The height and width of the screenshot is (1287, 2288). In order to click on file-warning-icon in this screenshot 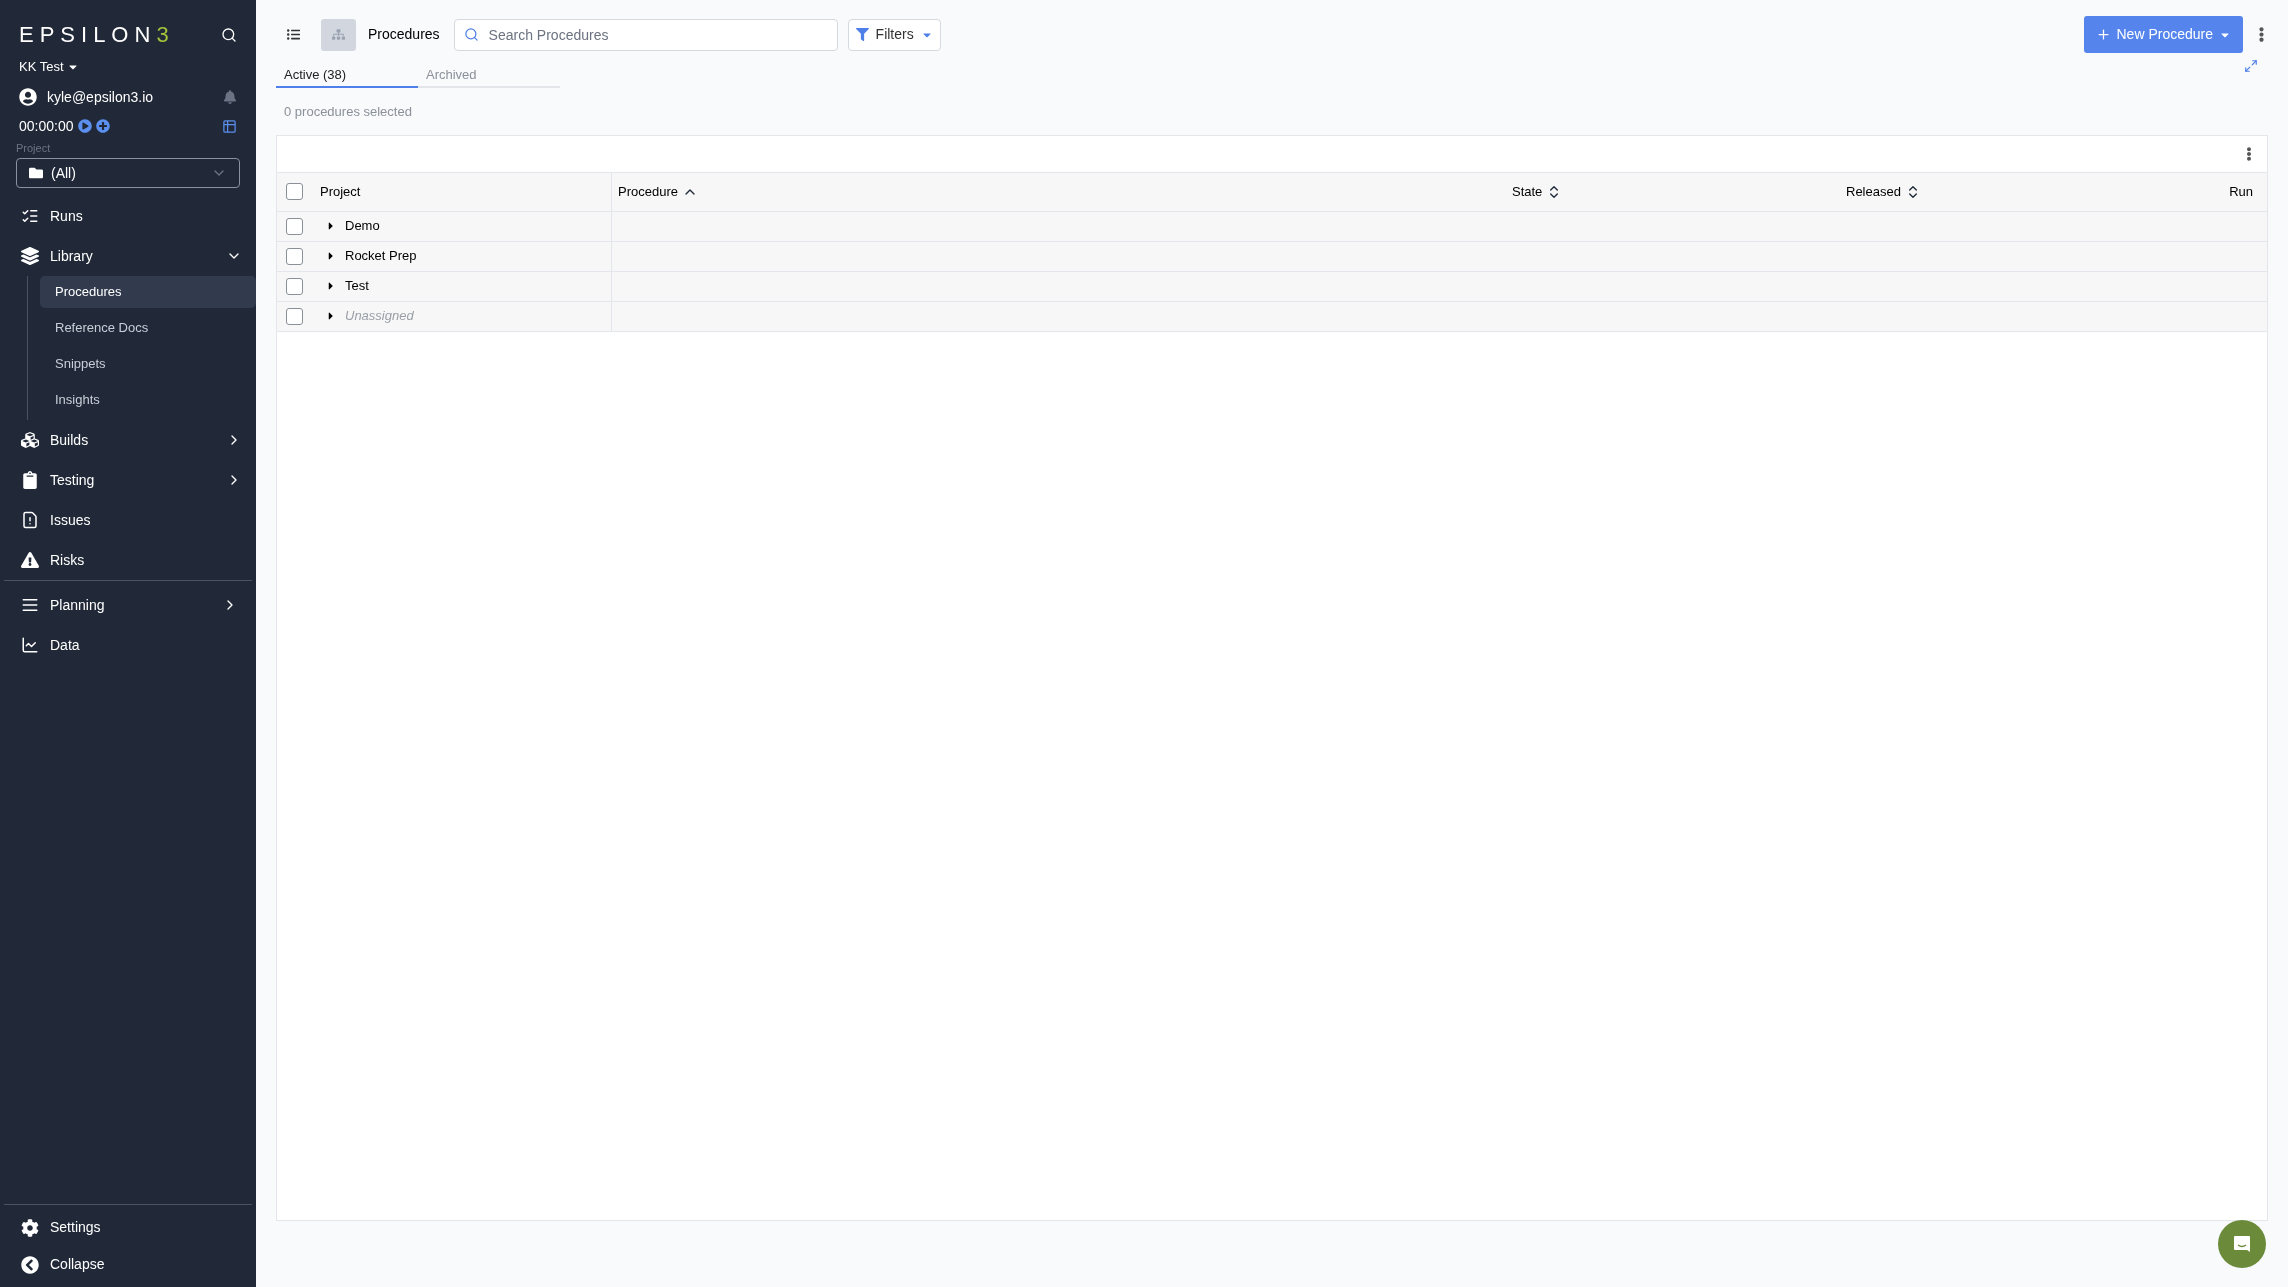, I will do `click(30, 520)`.